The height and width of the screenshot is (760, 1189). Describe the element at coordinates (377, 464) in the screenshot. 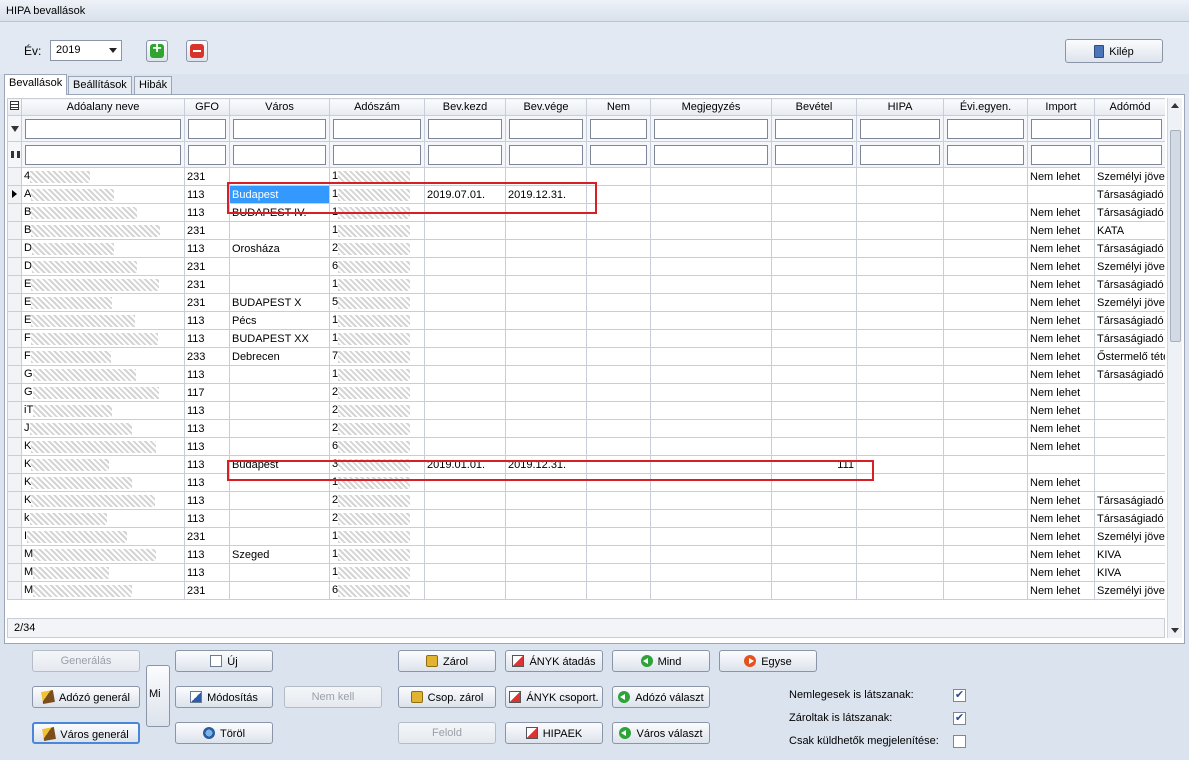

I see `cell-tax-number: 3` at that location.